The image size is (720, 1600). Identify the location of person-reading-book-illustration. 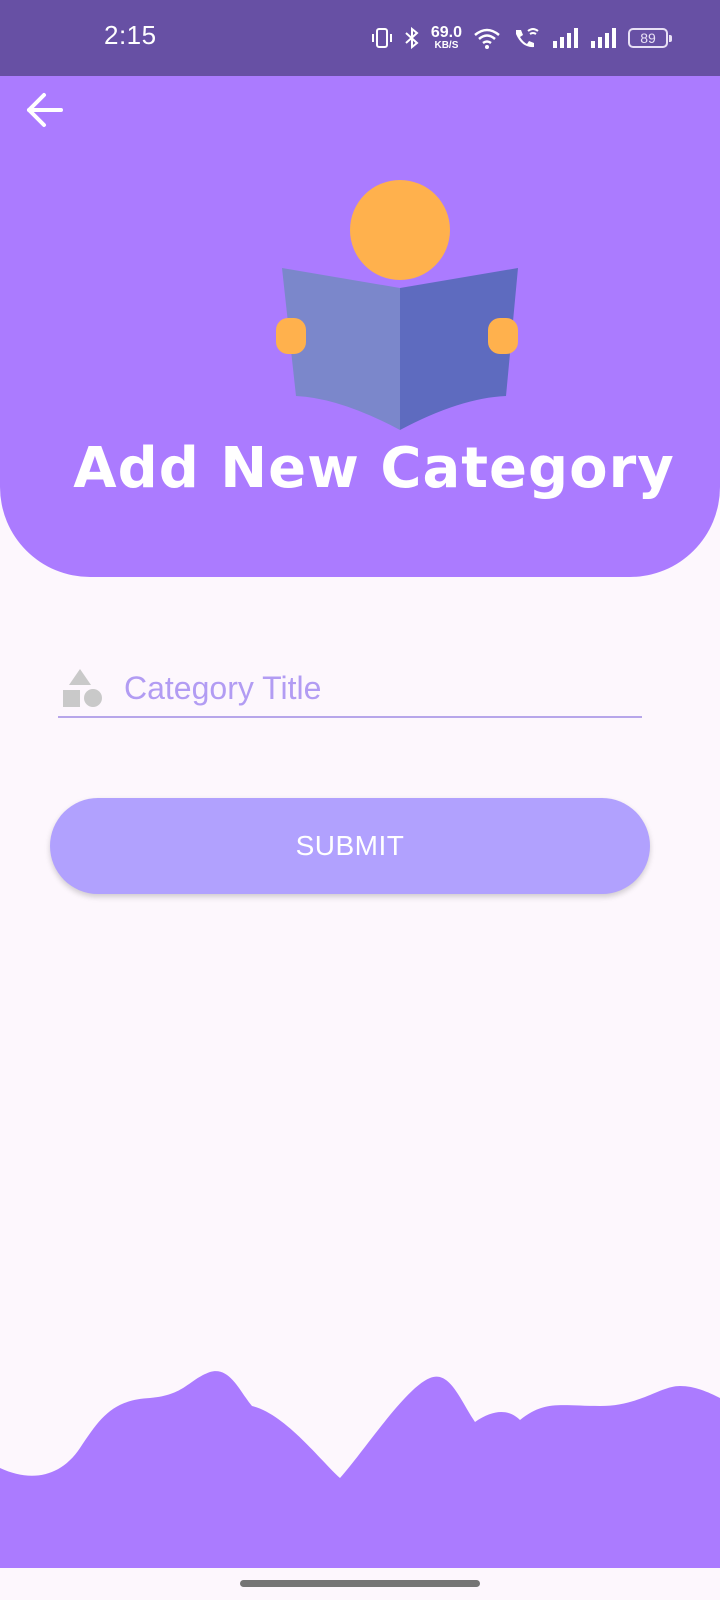
(397, 305).